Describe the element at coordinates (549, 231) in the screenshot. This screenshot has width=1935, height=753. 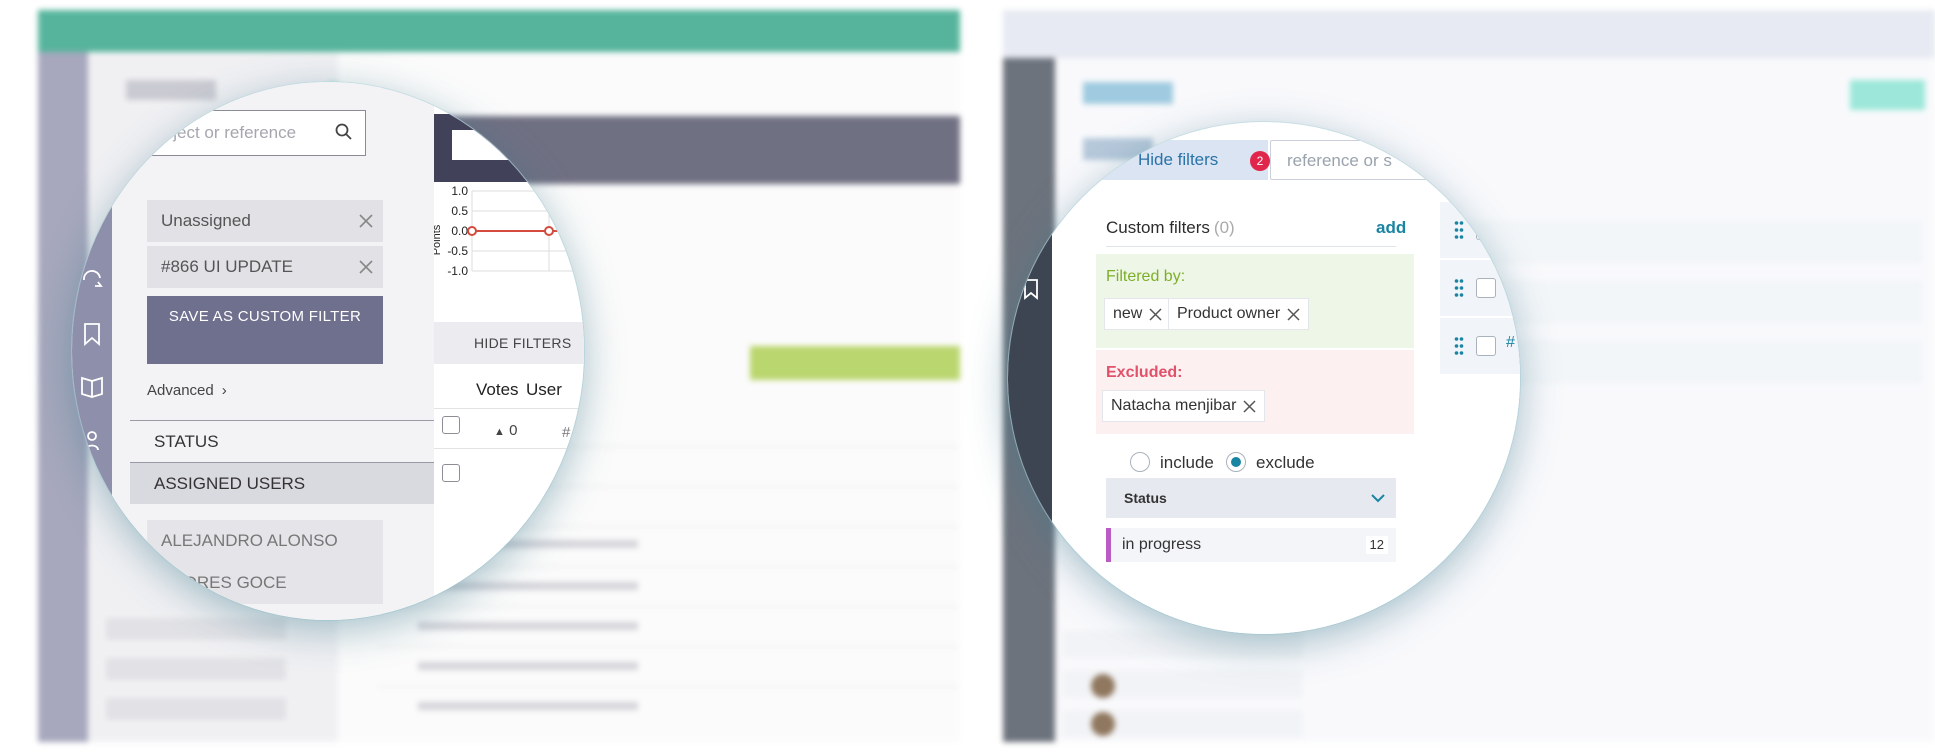
I see `burndown-point` at that location.